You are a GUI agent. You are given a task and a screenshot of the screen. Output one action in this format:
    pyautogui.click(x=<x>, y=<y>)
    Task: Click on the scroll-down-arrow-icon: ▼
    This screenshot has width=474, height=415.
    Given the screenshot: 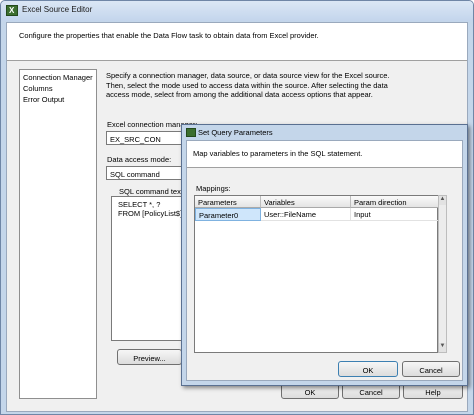 What is the action you would take?
    pyautogui.click(x=442, y=347)
    